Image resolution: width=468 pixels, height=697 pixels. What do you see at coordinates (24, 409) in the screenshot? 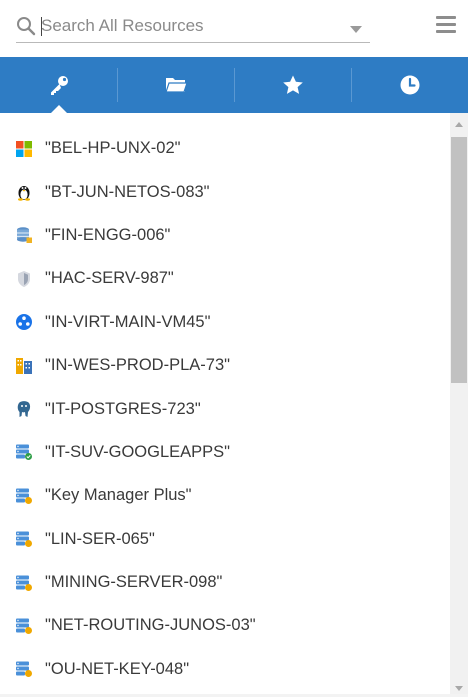
I see `postgresql-icon` at bounding box center [24, 409].